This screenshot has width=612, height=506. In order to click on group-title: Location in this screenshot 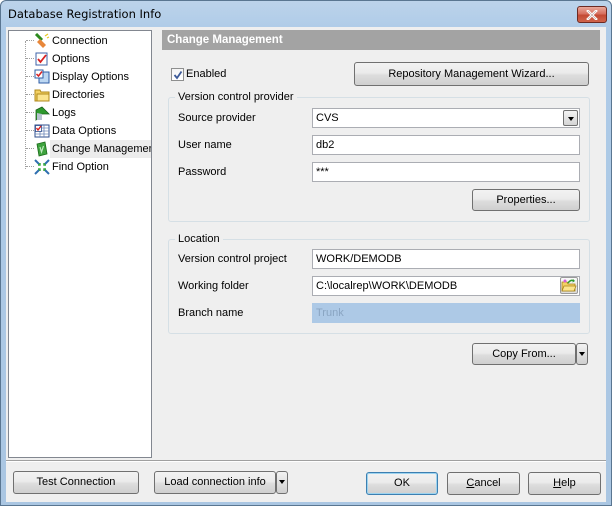, I will do `click(199, 239)`.